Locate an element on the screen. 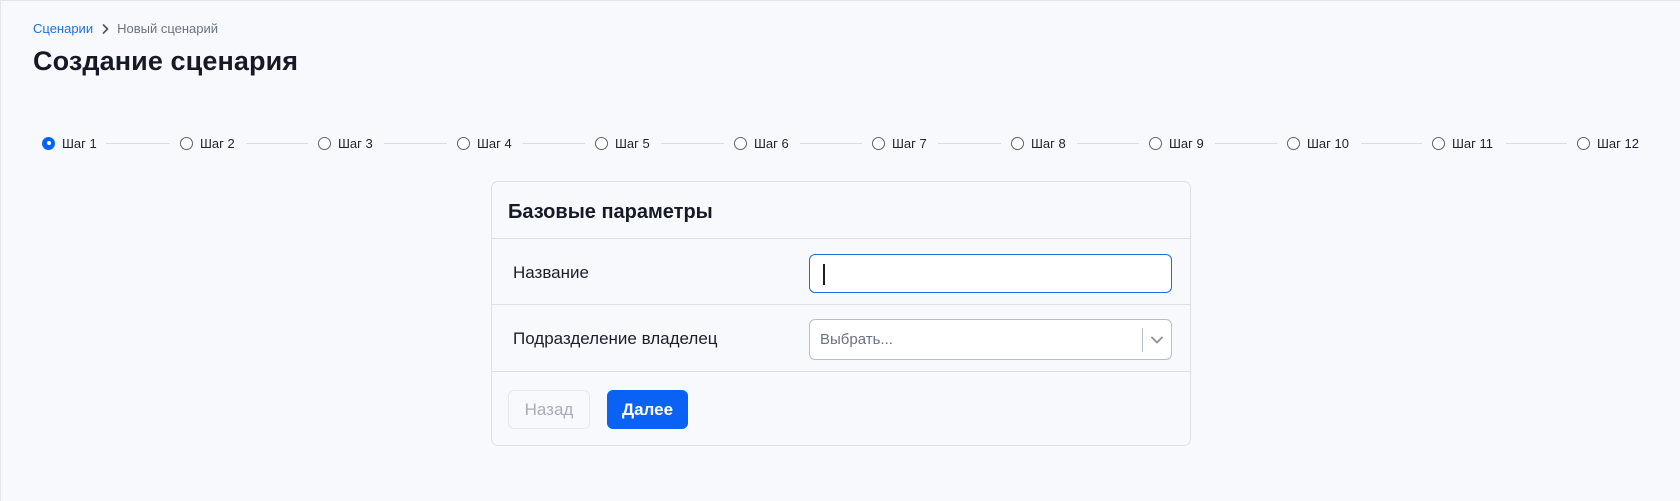 The width and height of the screenshot is (1680, 501). page-title: Создание сценария is located at coordinates (166, 61).